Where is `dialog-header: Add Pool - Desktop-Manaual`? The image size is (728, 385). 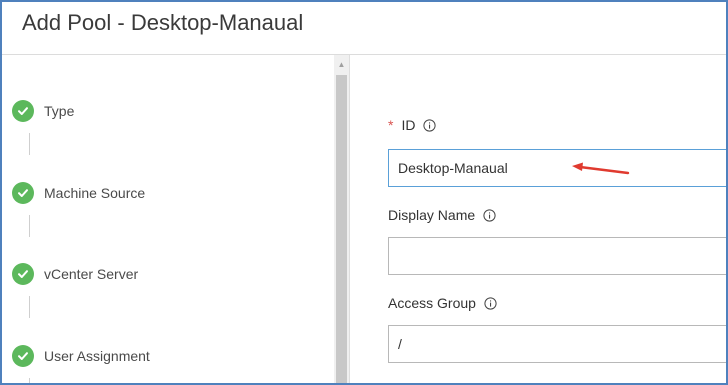 dialog-header: Add Pool - Desktop-Manaual is located at coordinates (364, 28).